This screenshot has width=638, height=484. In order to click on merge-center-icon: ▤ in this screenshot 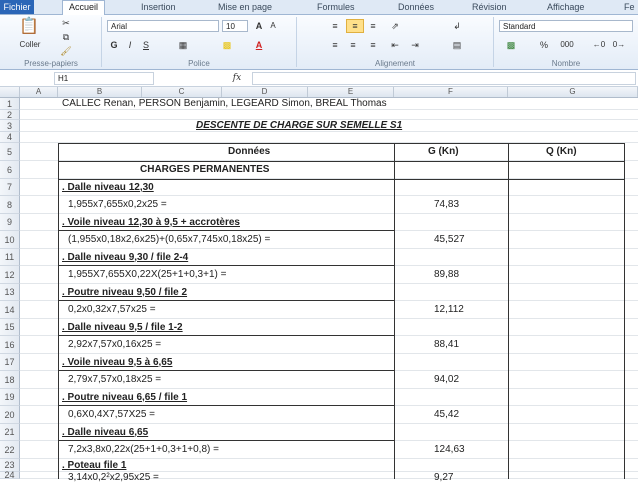, I will do `click(457, 45)`.